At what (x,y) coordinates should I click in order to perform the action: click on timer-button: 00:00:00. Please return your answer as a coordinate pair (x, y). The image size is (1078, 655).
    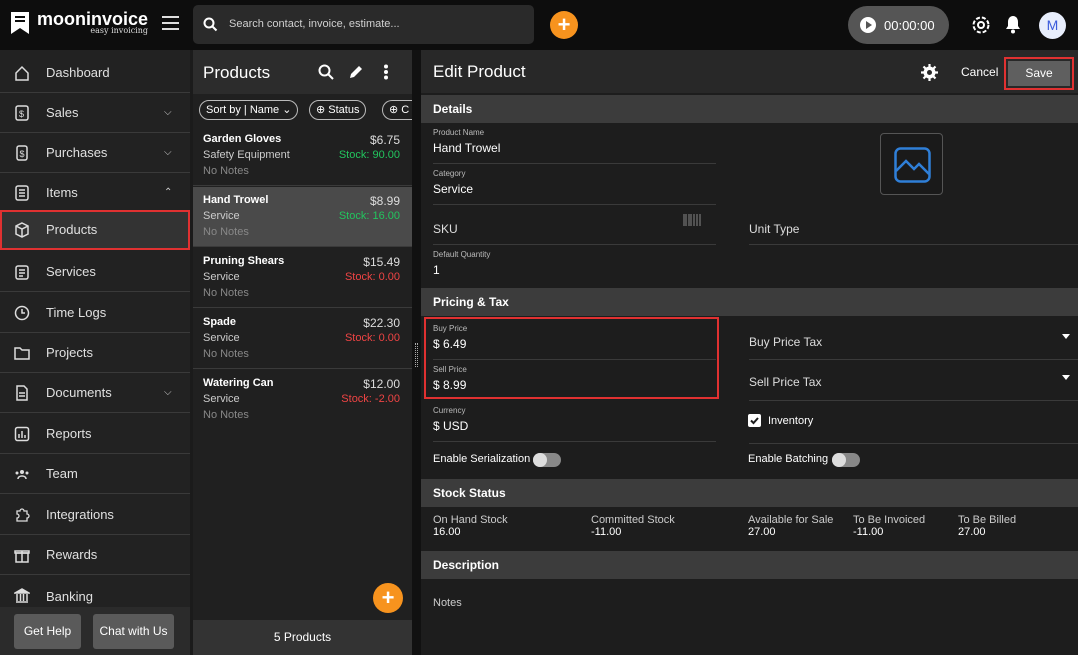
    Looking at the image, I should click on (898, 25).